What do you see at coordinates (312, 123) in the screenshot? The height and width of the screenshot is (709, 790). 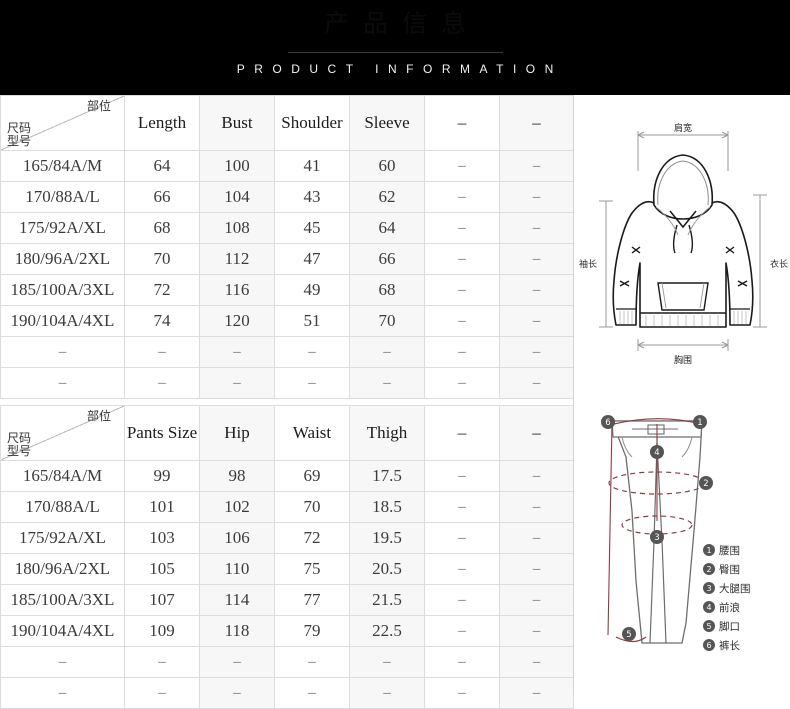 I see `column-header-3: Shoulder` at bounding box center [312, 123].